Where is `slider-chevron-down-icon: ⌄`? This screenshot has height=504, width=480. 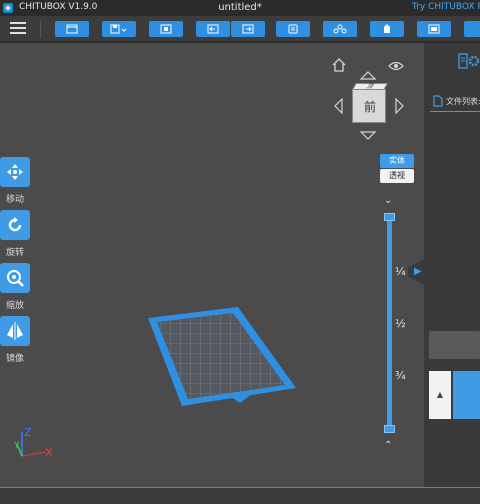 slider-chevron-down-icon: ⌄ is located at coordinates (388, 200).